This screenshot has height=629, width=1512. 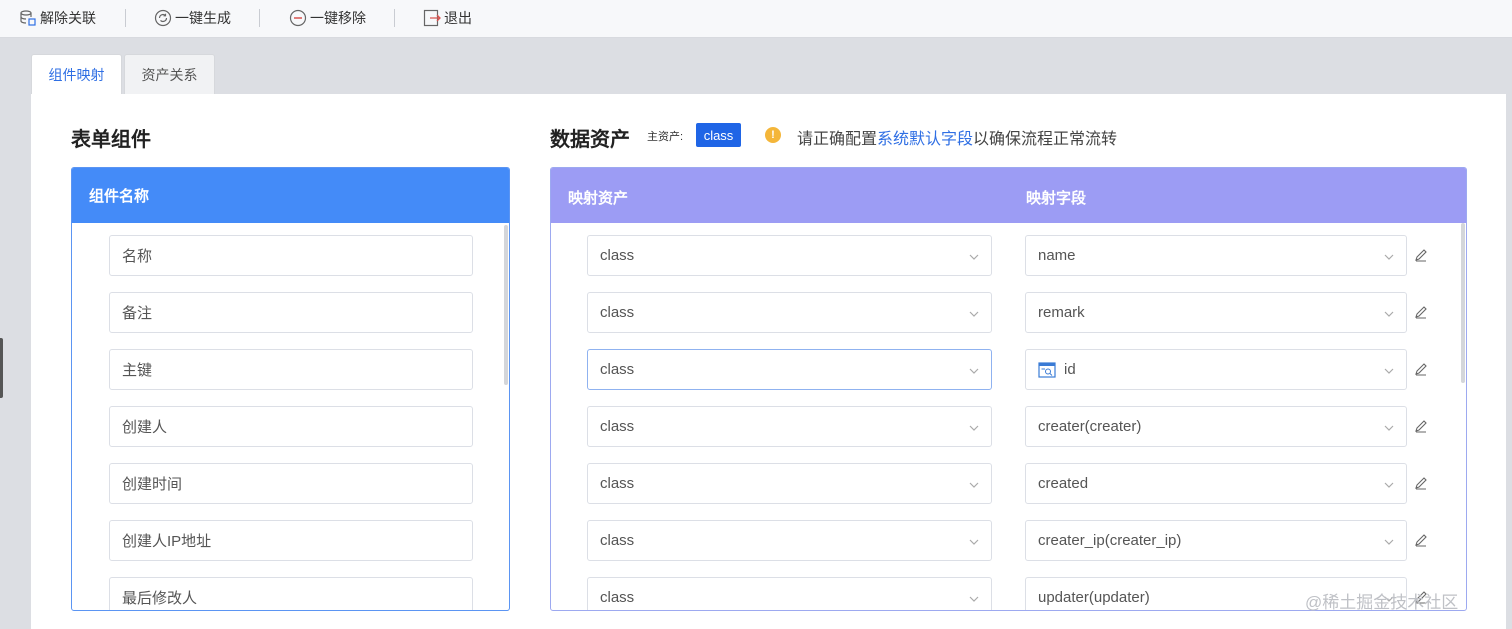 I want to click on exit-label: 退出, so click(x=458, y=18).